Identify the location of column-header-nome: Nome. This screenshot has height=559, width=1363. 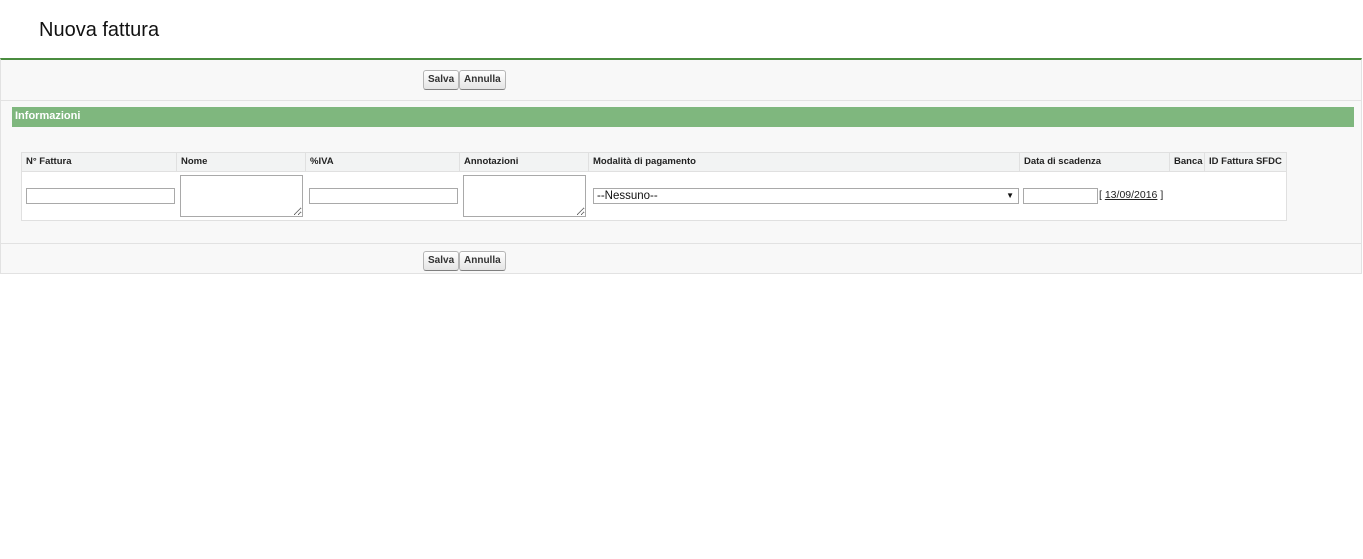
(241, 162).